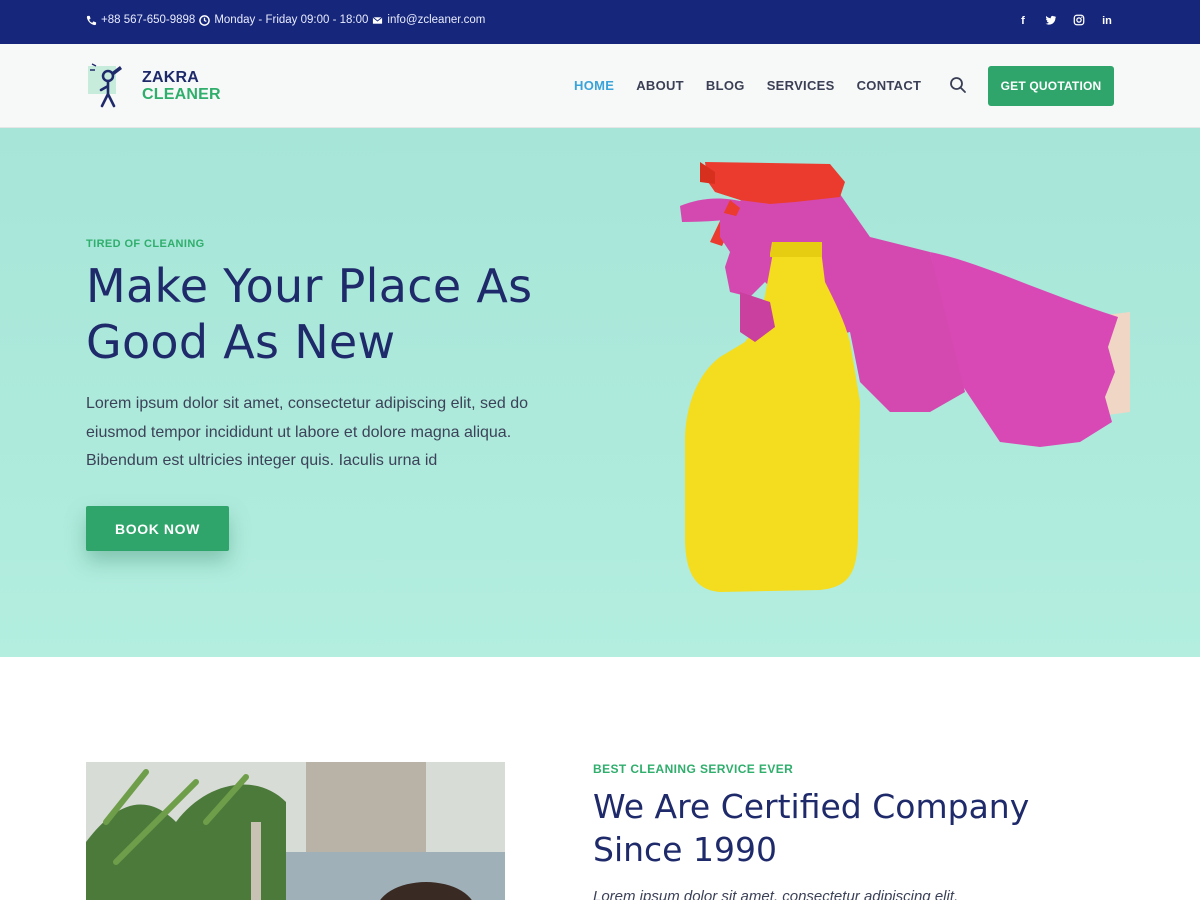 The width and height of the screenshot is (1200, 900). Describe the element at coordinates (105, 85) in the screenshot. I see `logo-mark-icon` at that location.